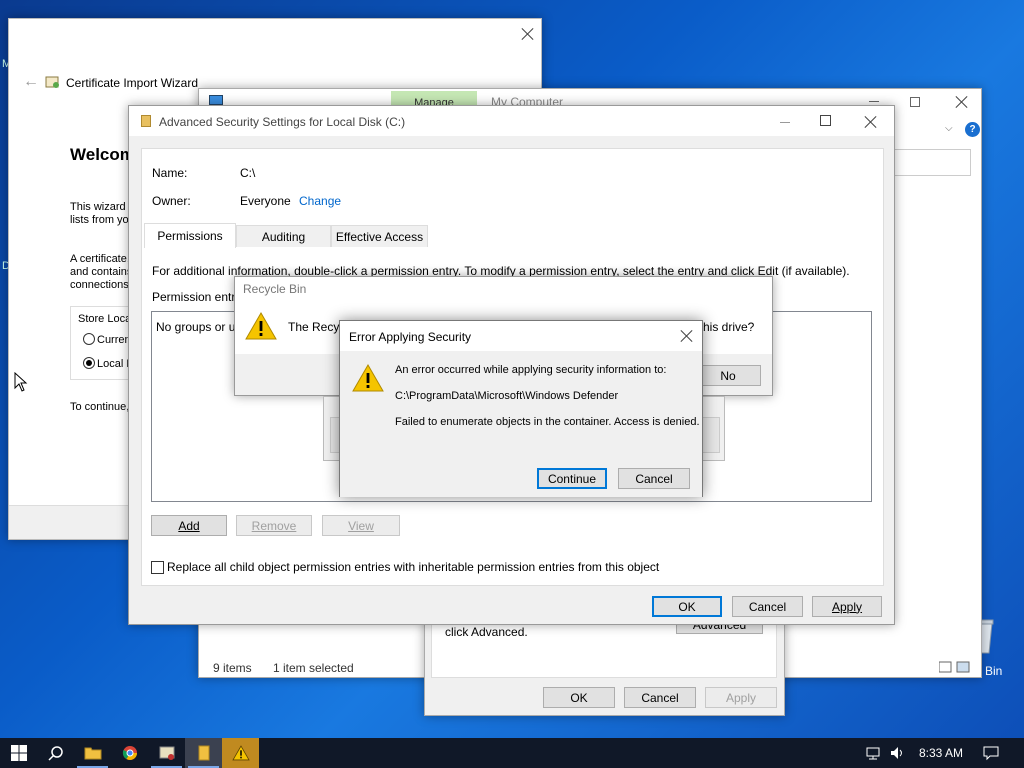  I want to click on taskbar: 8:33 AM, so click(512, 753).